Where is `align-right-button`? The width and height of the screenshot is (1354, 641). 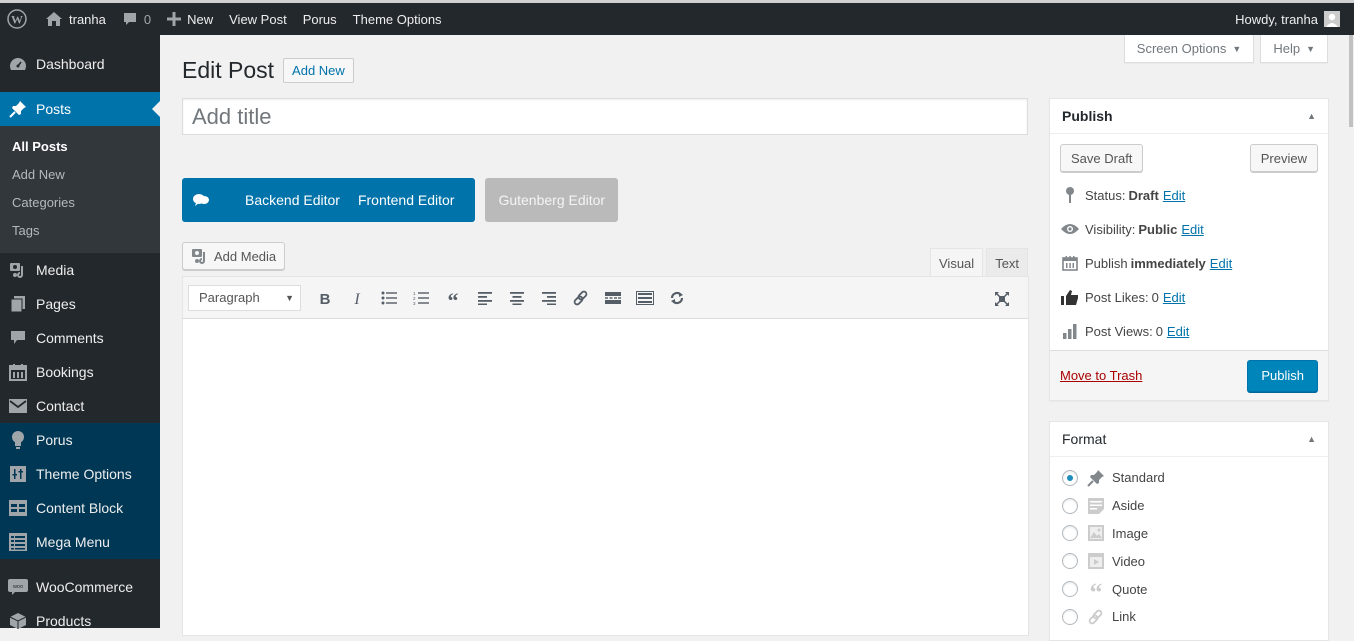
align-right-button is located at coordinates (549, 298).